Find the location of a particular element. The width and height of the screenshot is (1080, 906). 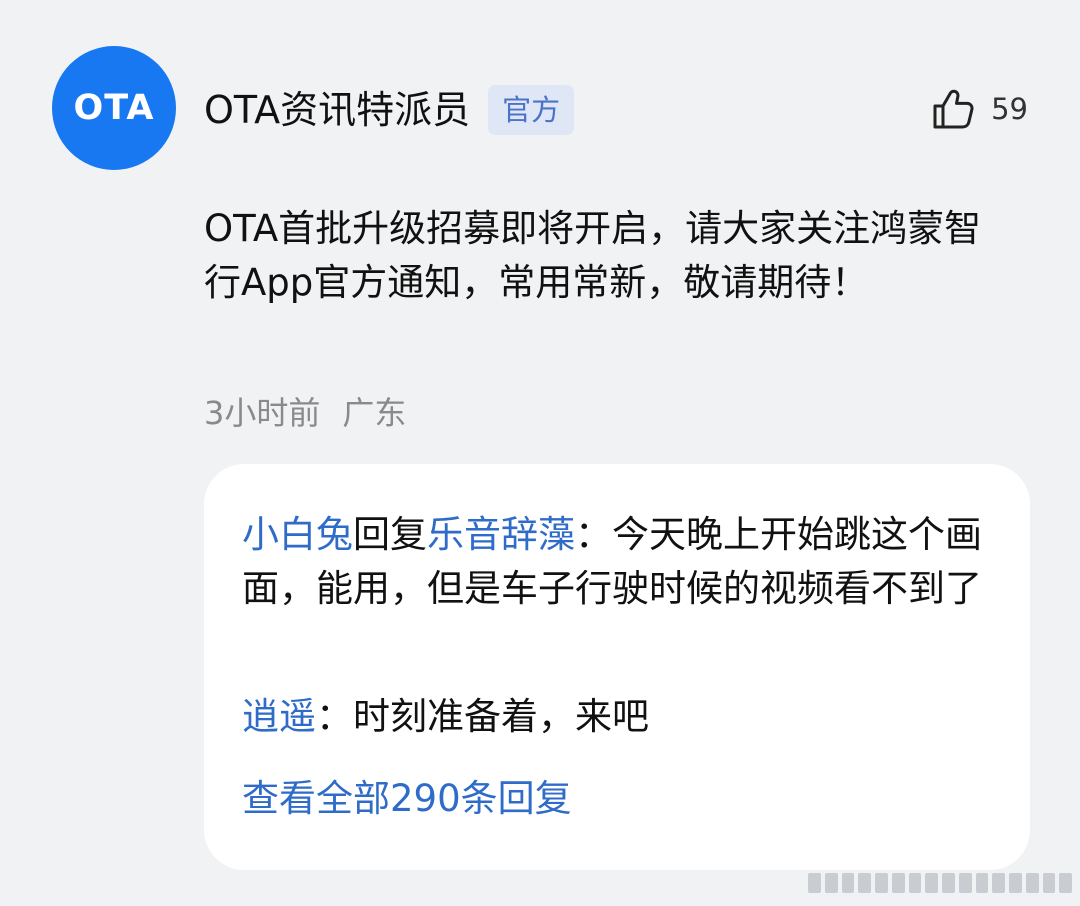

reply-to-user: 乐音辞藻 is located at coordinates (501, 534).